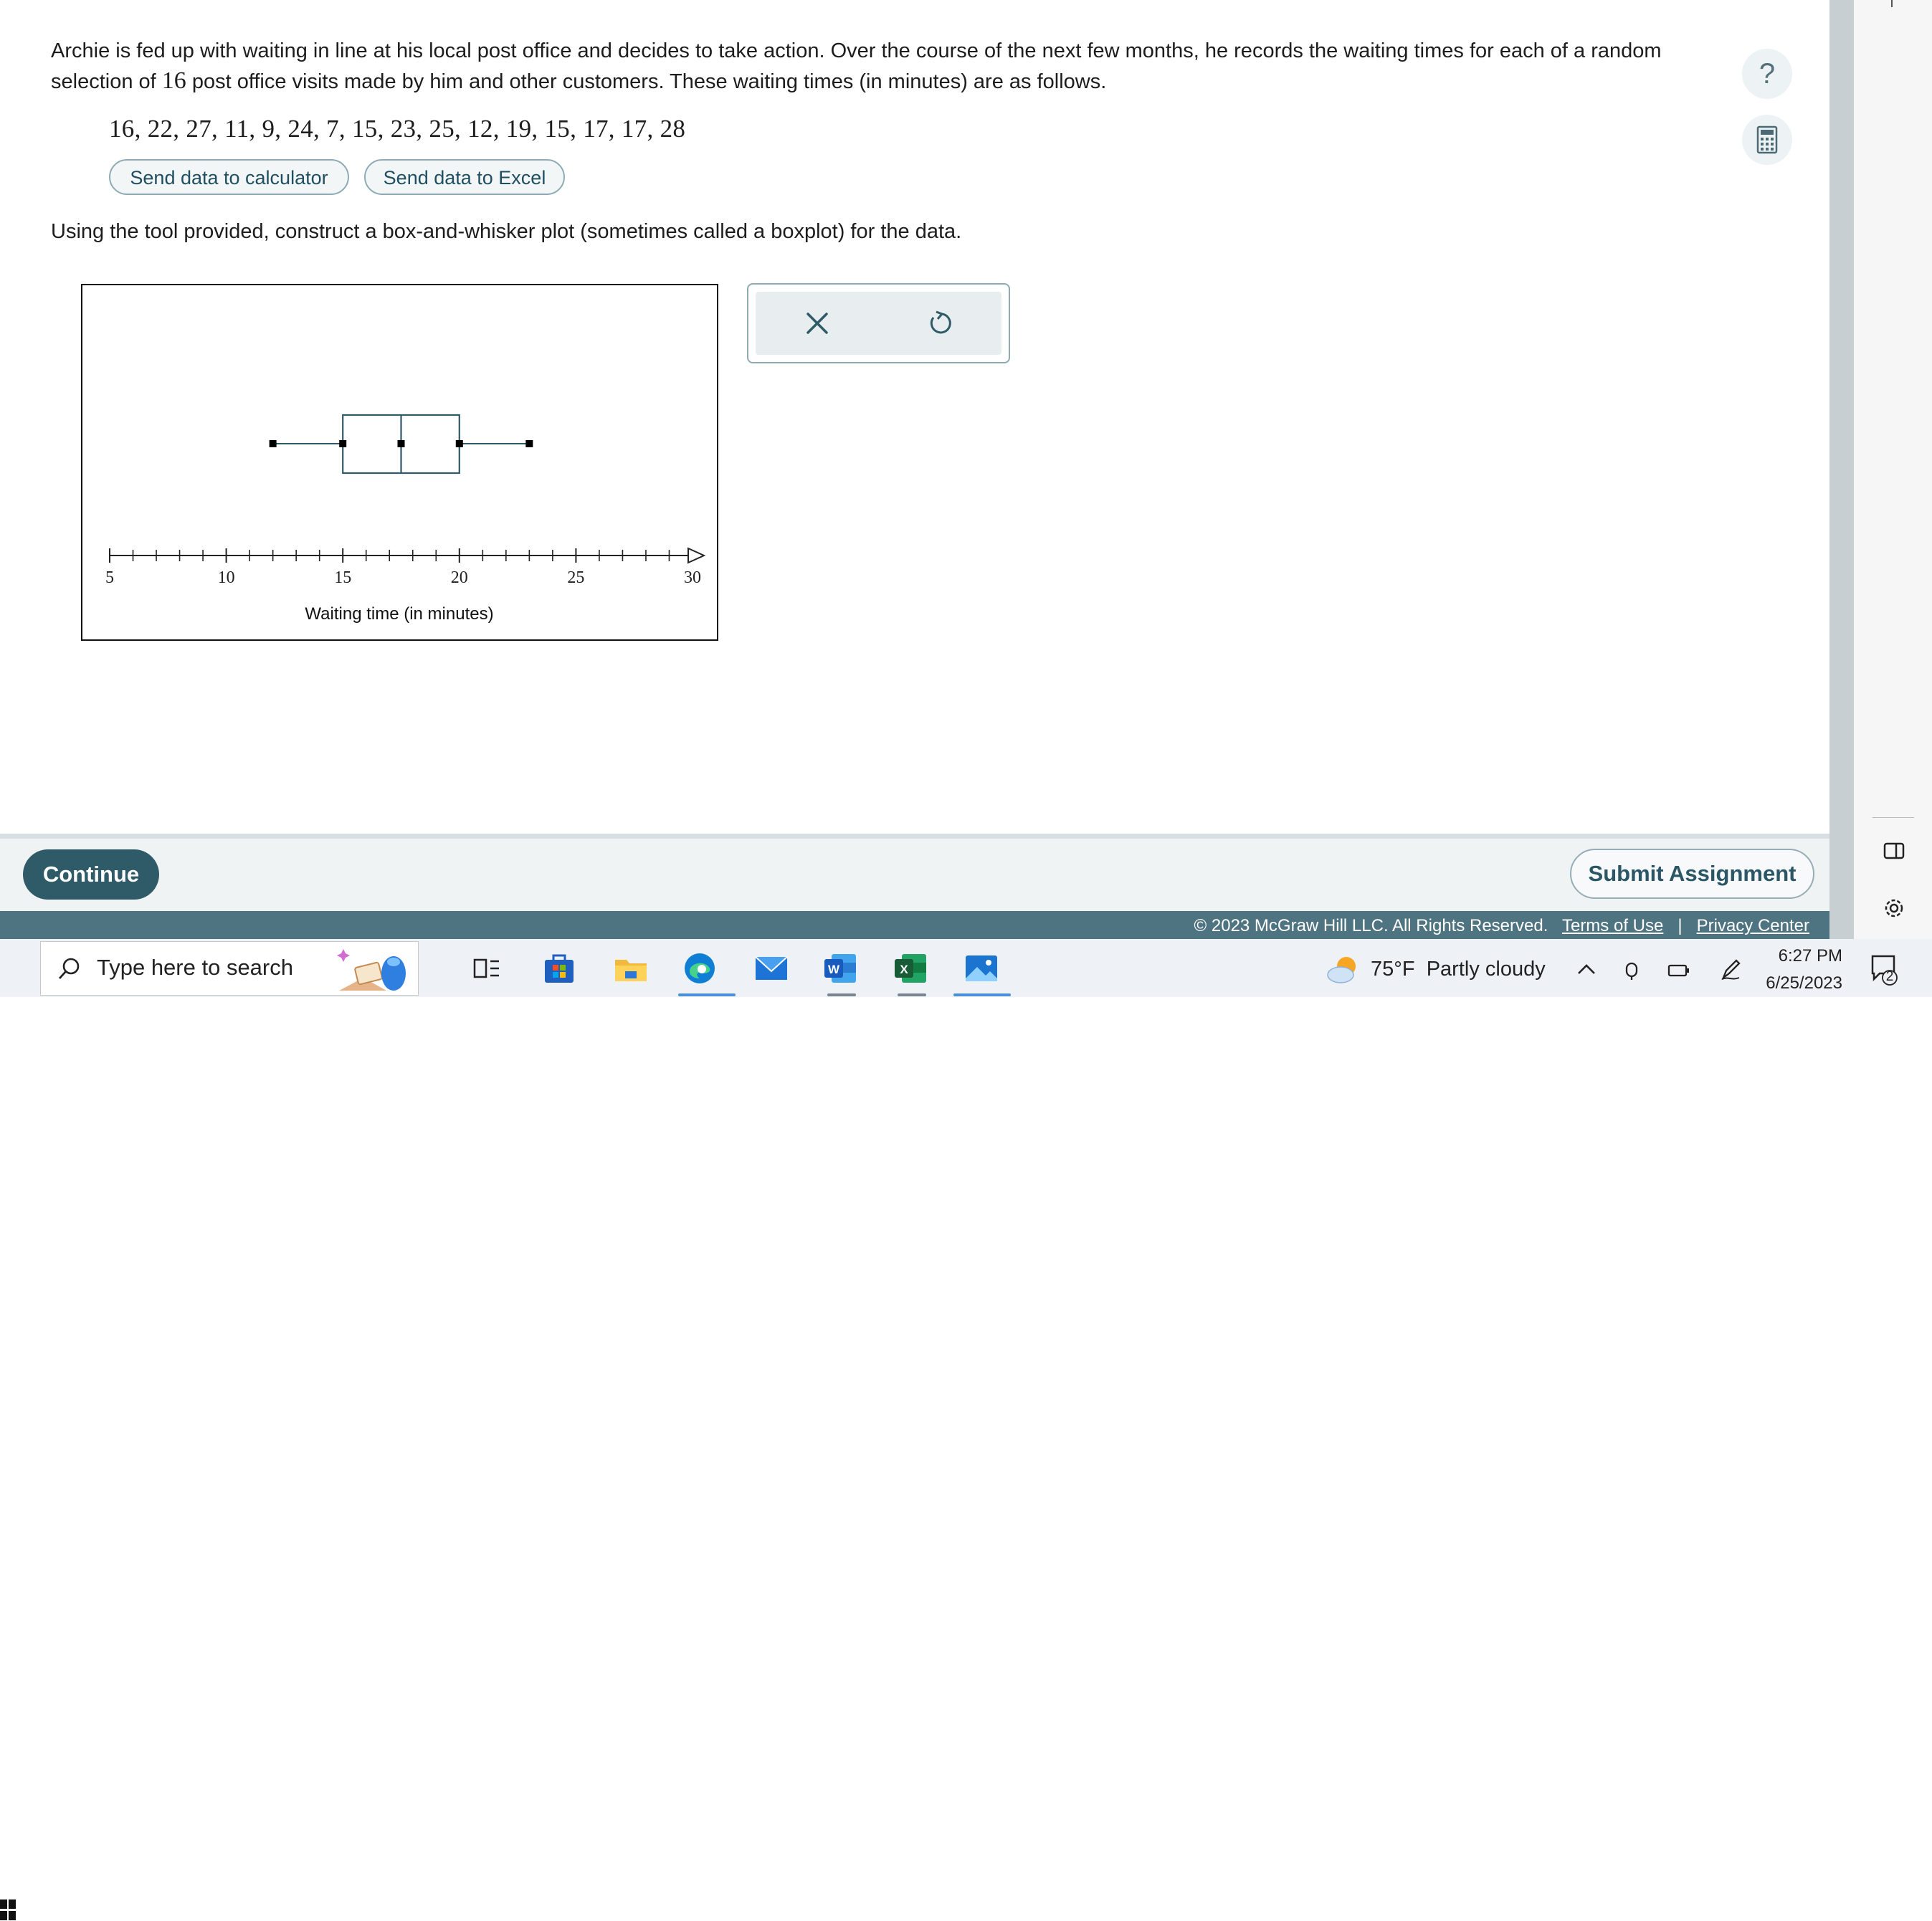  Describe the element at coordinates (1678, 970) in the screenshot. I see `battery-icon` at that location.